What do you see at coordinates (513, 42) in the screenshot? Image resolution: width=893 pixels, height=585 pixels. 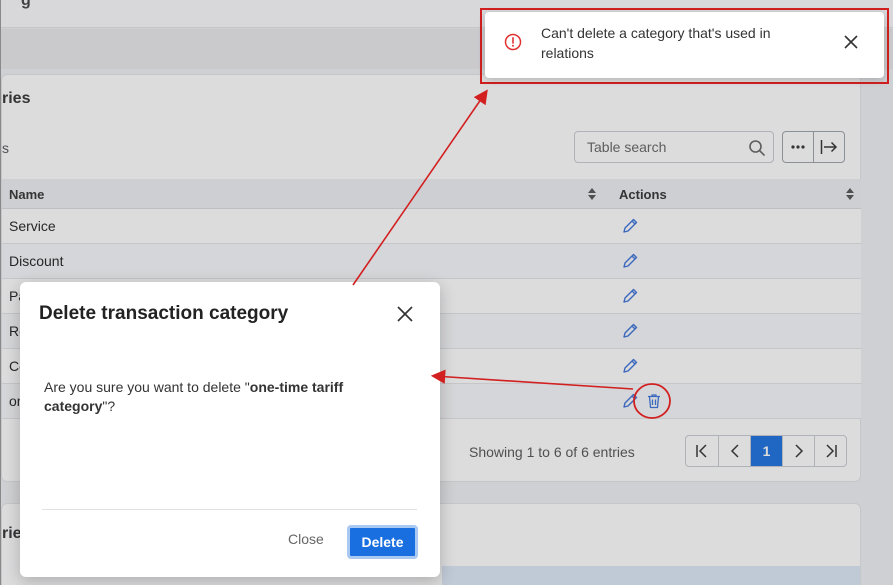 I see `exclamation-circle-icon` at bounding box center [513, 42].